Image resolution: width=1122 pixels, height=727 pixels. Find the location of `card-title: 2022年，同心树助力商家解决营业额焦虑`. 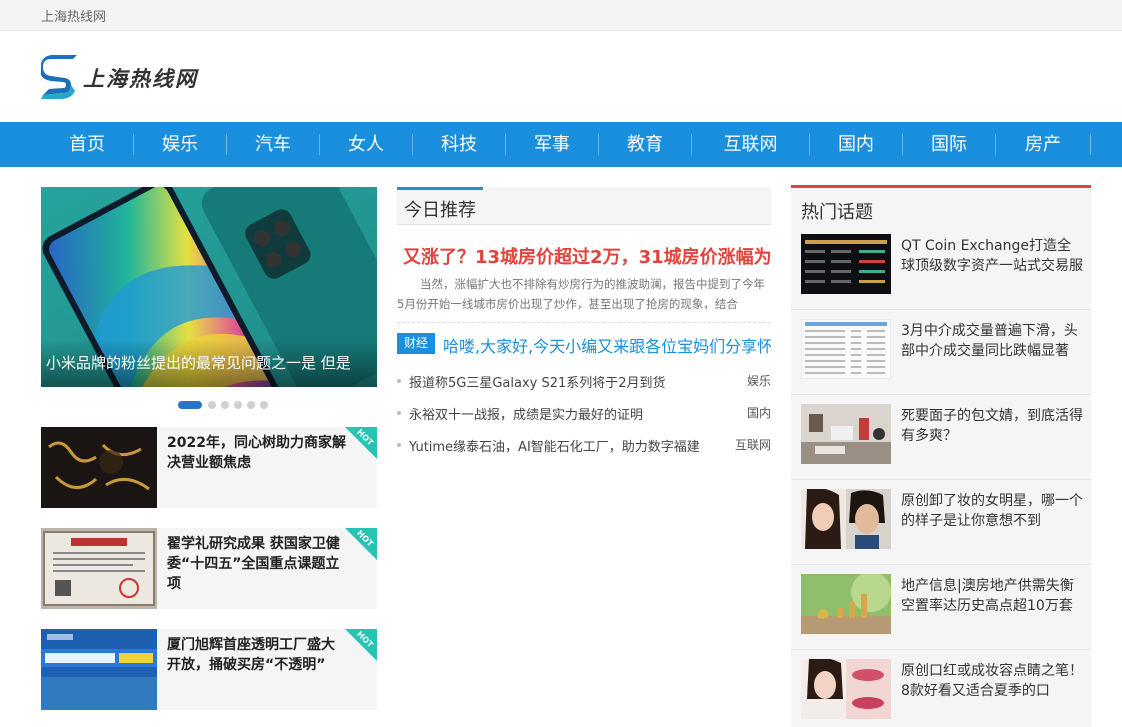

card-title: 2022年，同心树助力商家解决营业额焦虑 is located at coordinates (257, 453).